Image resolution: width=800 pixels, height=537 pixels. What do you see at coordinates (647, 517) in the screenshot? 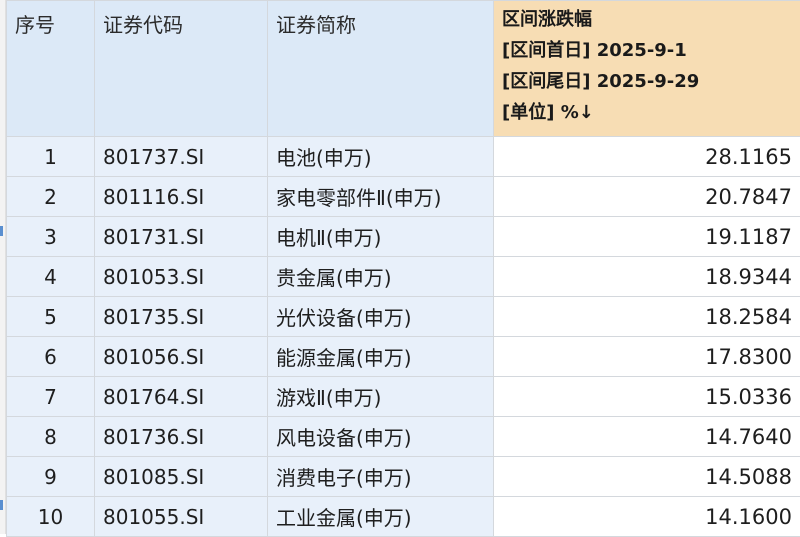
I see `change-pct-cell: 14.1600` at bounding box center [647, 517].